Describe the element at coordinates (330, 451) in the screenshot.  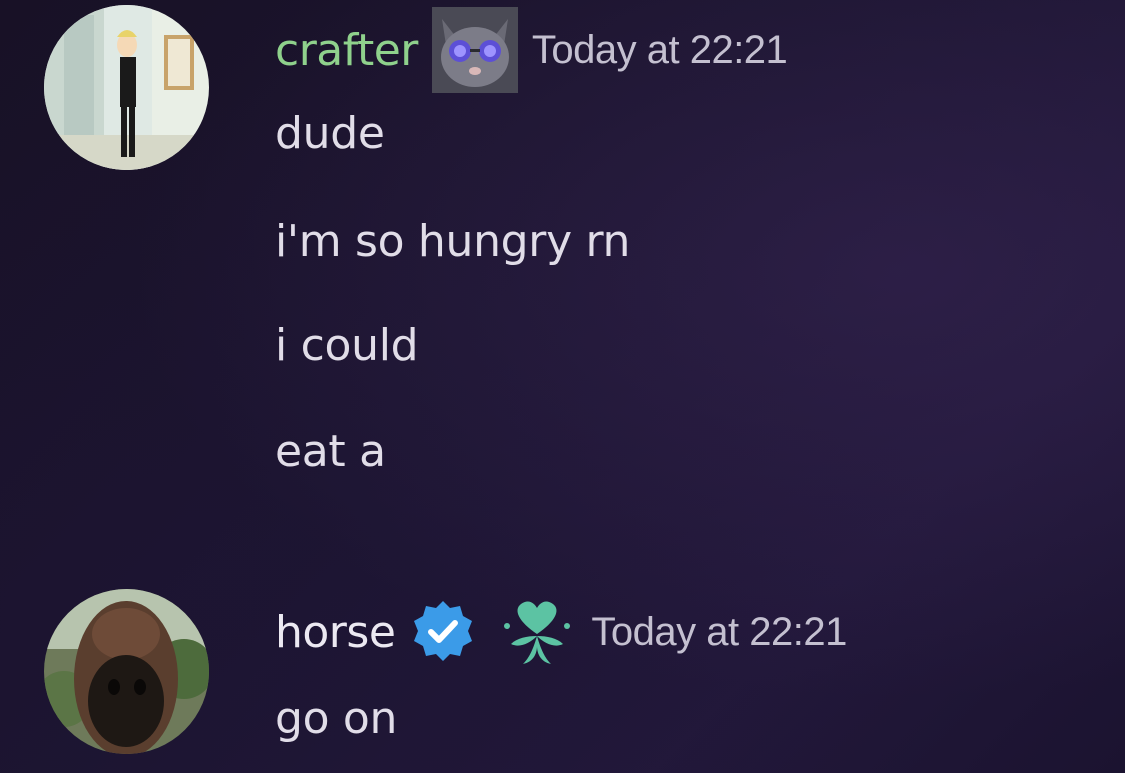
I see `message-text: eat a` at that location.